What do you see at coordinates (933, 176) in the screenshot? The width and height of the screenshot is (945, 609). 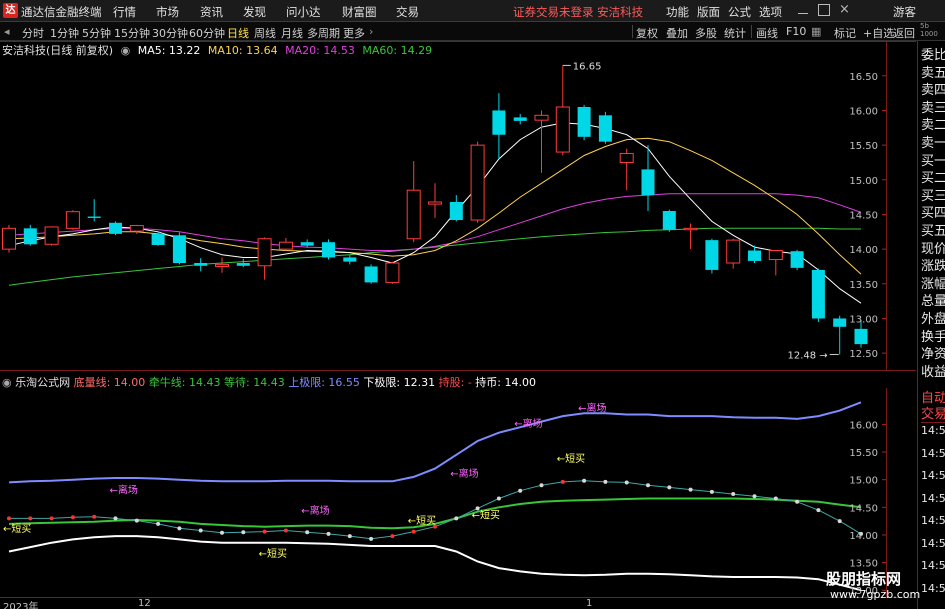 I see `quote-label-7: 买二` at bounding box center [933, 176].